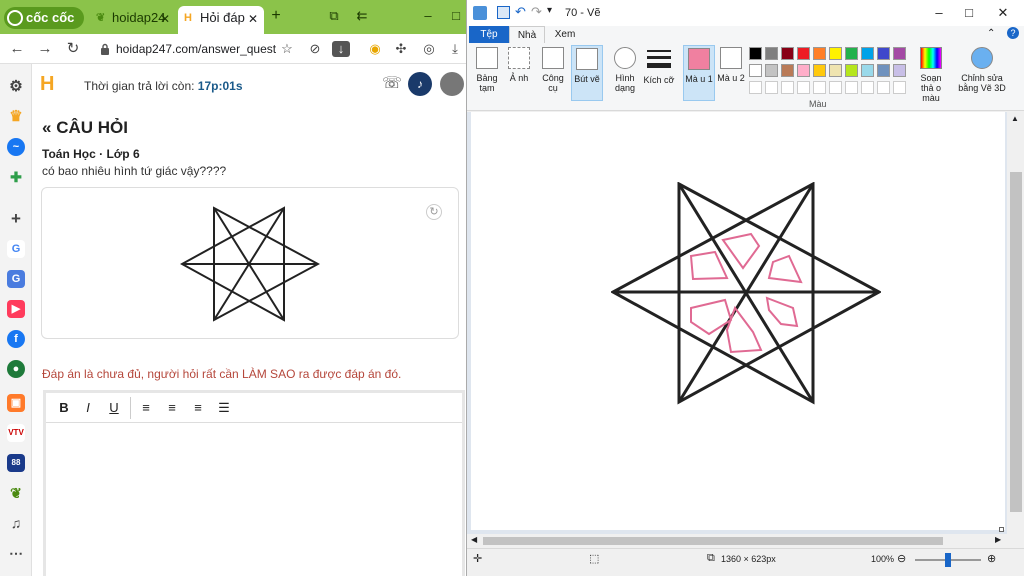 The height and width of the screenshot is (576, 1024). I want to click on maximize-button: □, so click(456, 16).